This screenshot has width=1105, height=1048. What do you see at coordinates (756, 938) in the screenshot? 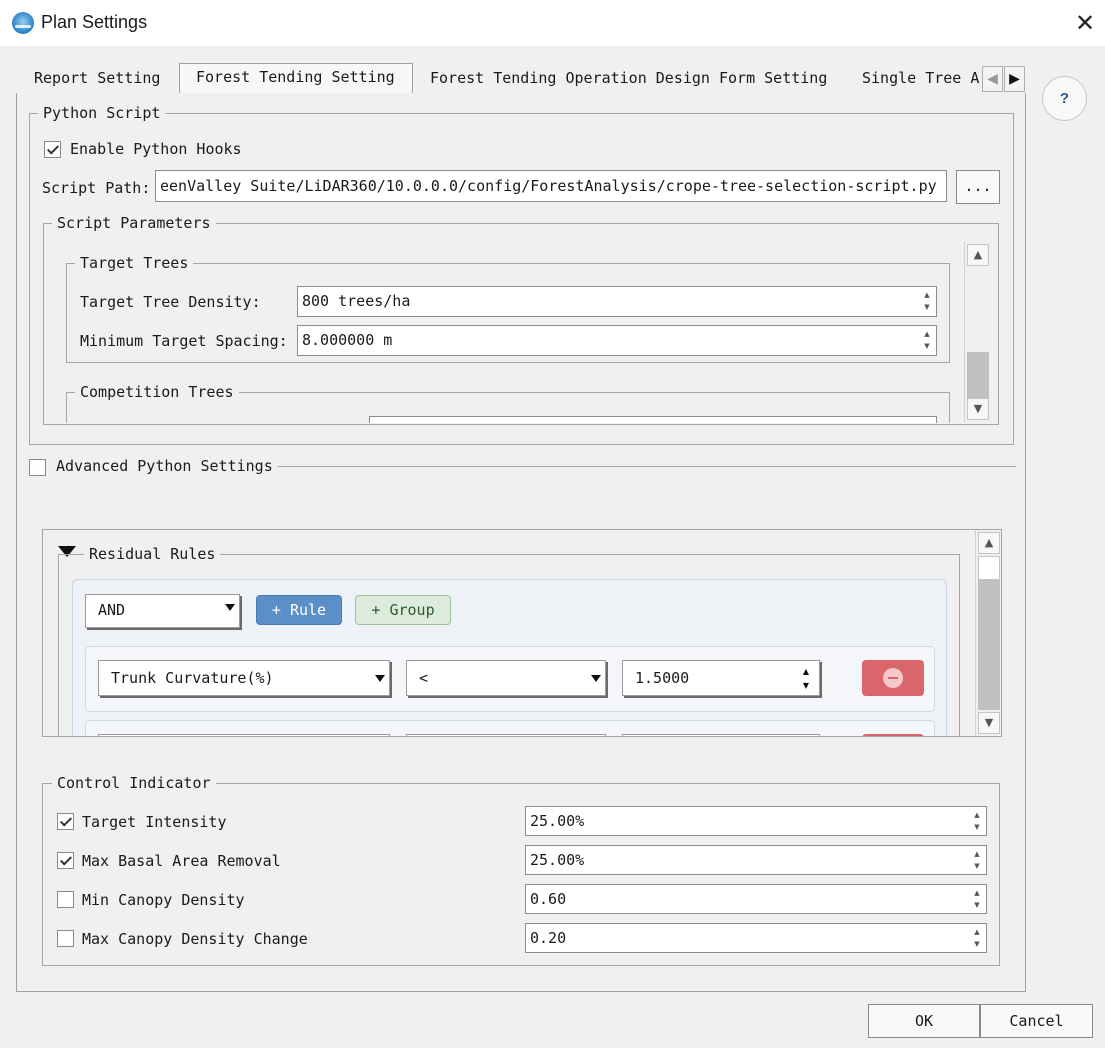
I see `max-canopy-density-change-spinbox: 0.20 ▲ ▼` at bounding box center [756, 938].